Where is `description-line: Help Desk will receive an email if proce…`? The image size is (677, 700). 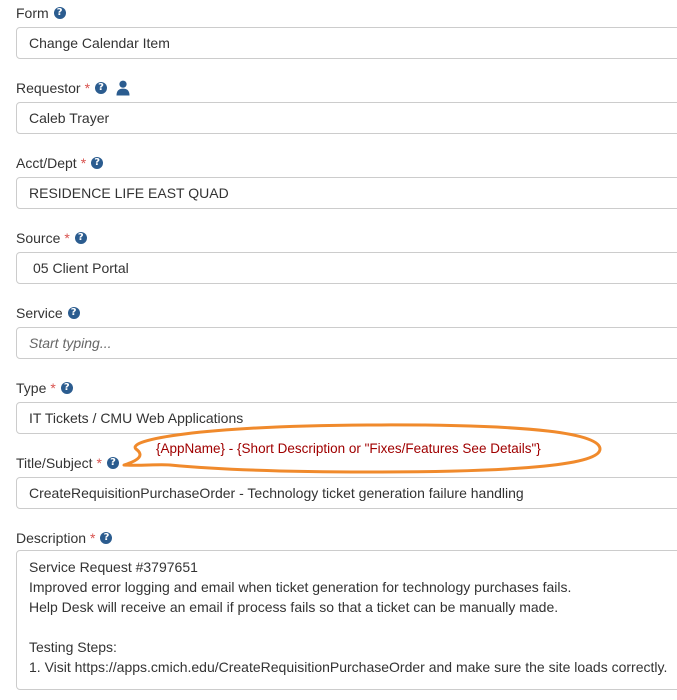 description-line: Help Desk will receive an email if proce… is located at coordinates (294, 607).